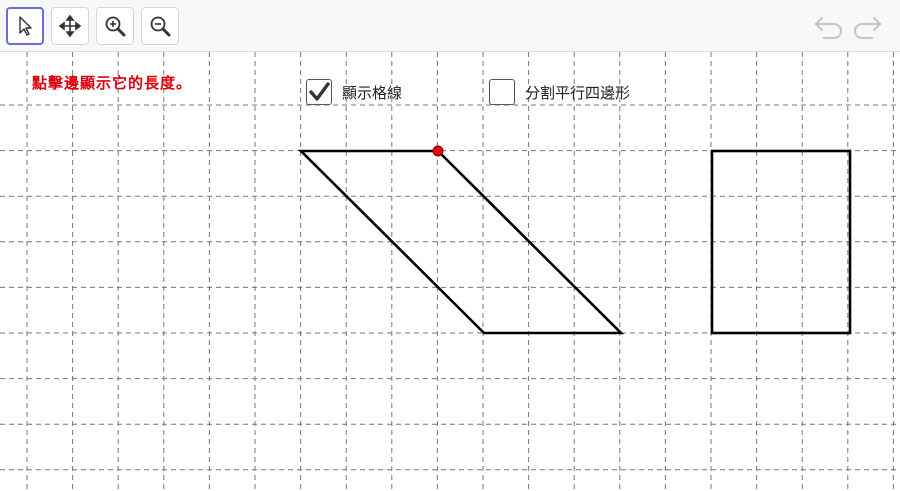 The height and width of the screenshot is (491, 900). I want to click on show-grid-checkbox-box, so click(319, 92).